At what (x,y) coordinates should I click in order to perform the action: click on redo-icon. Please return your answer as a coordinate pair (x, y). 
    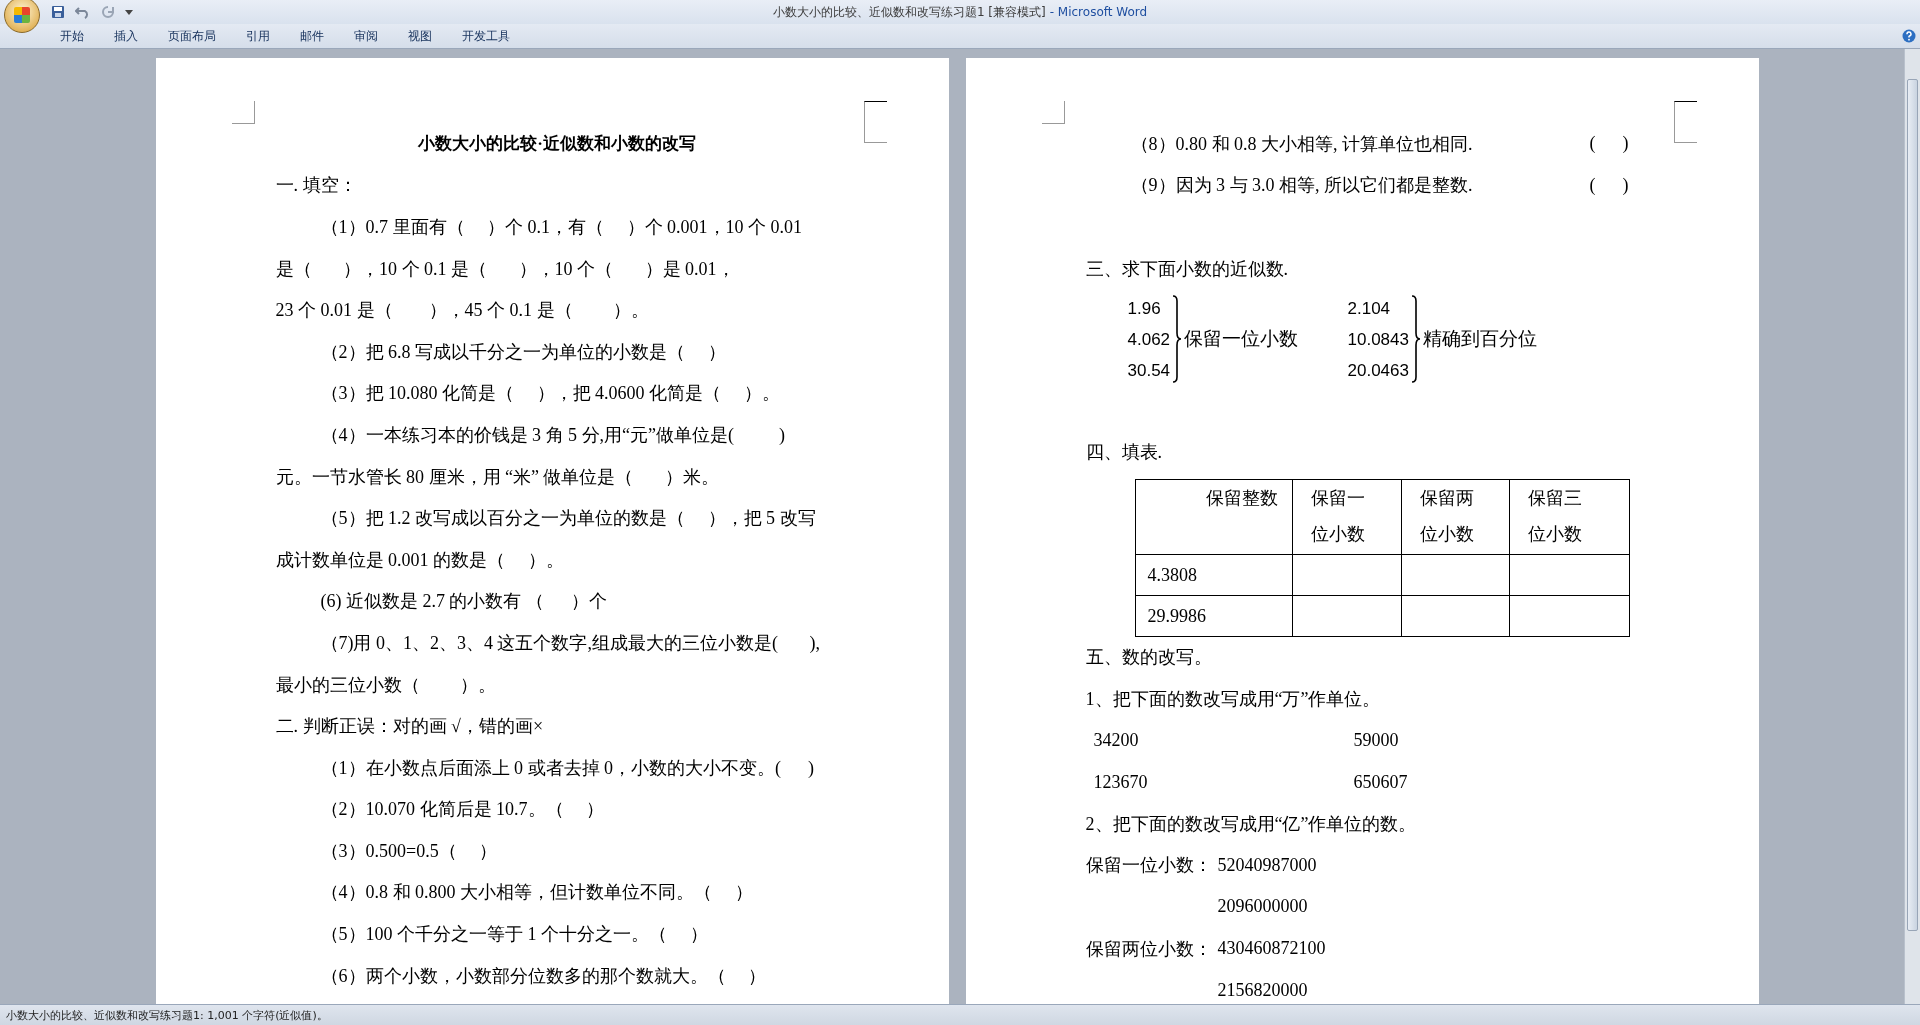
    Looking at the image, I should click on (108, 12).